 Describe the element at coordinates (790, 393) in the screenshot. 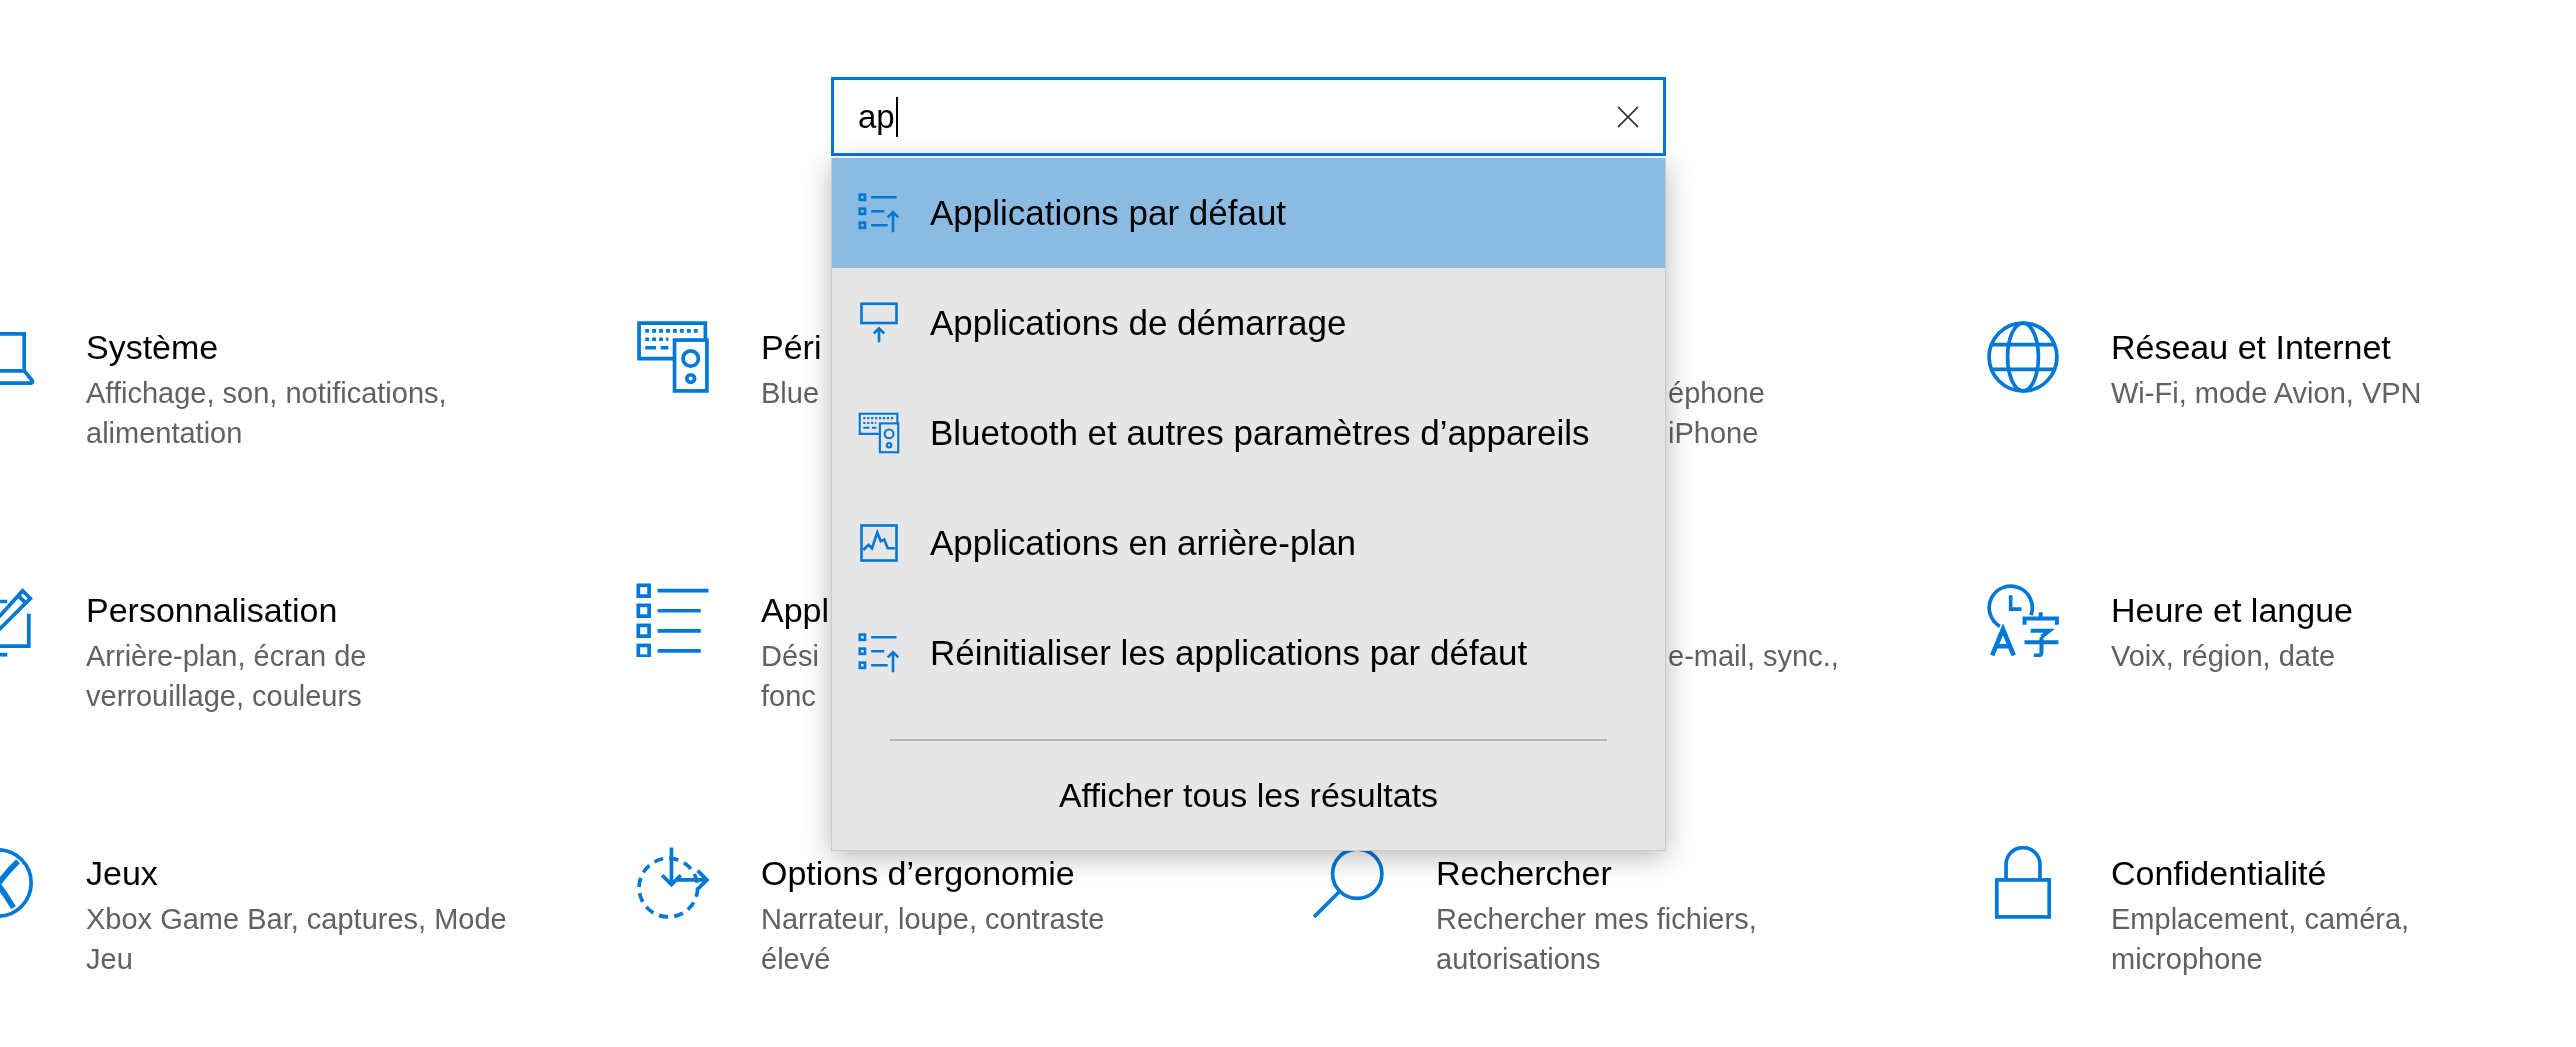

I see `category-description: Blue` at that location.